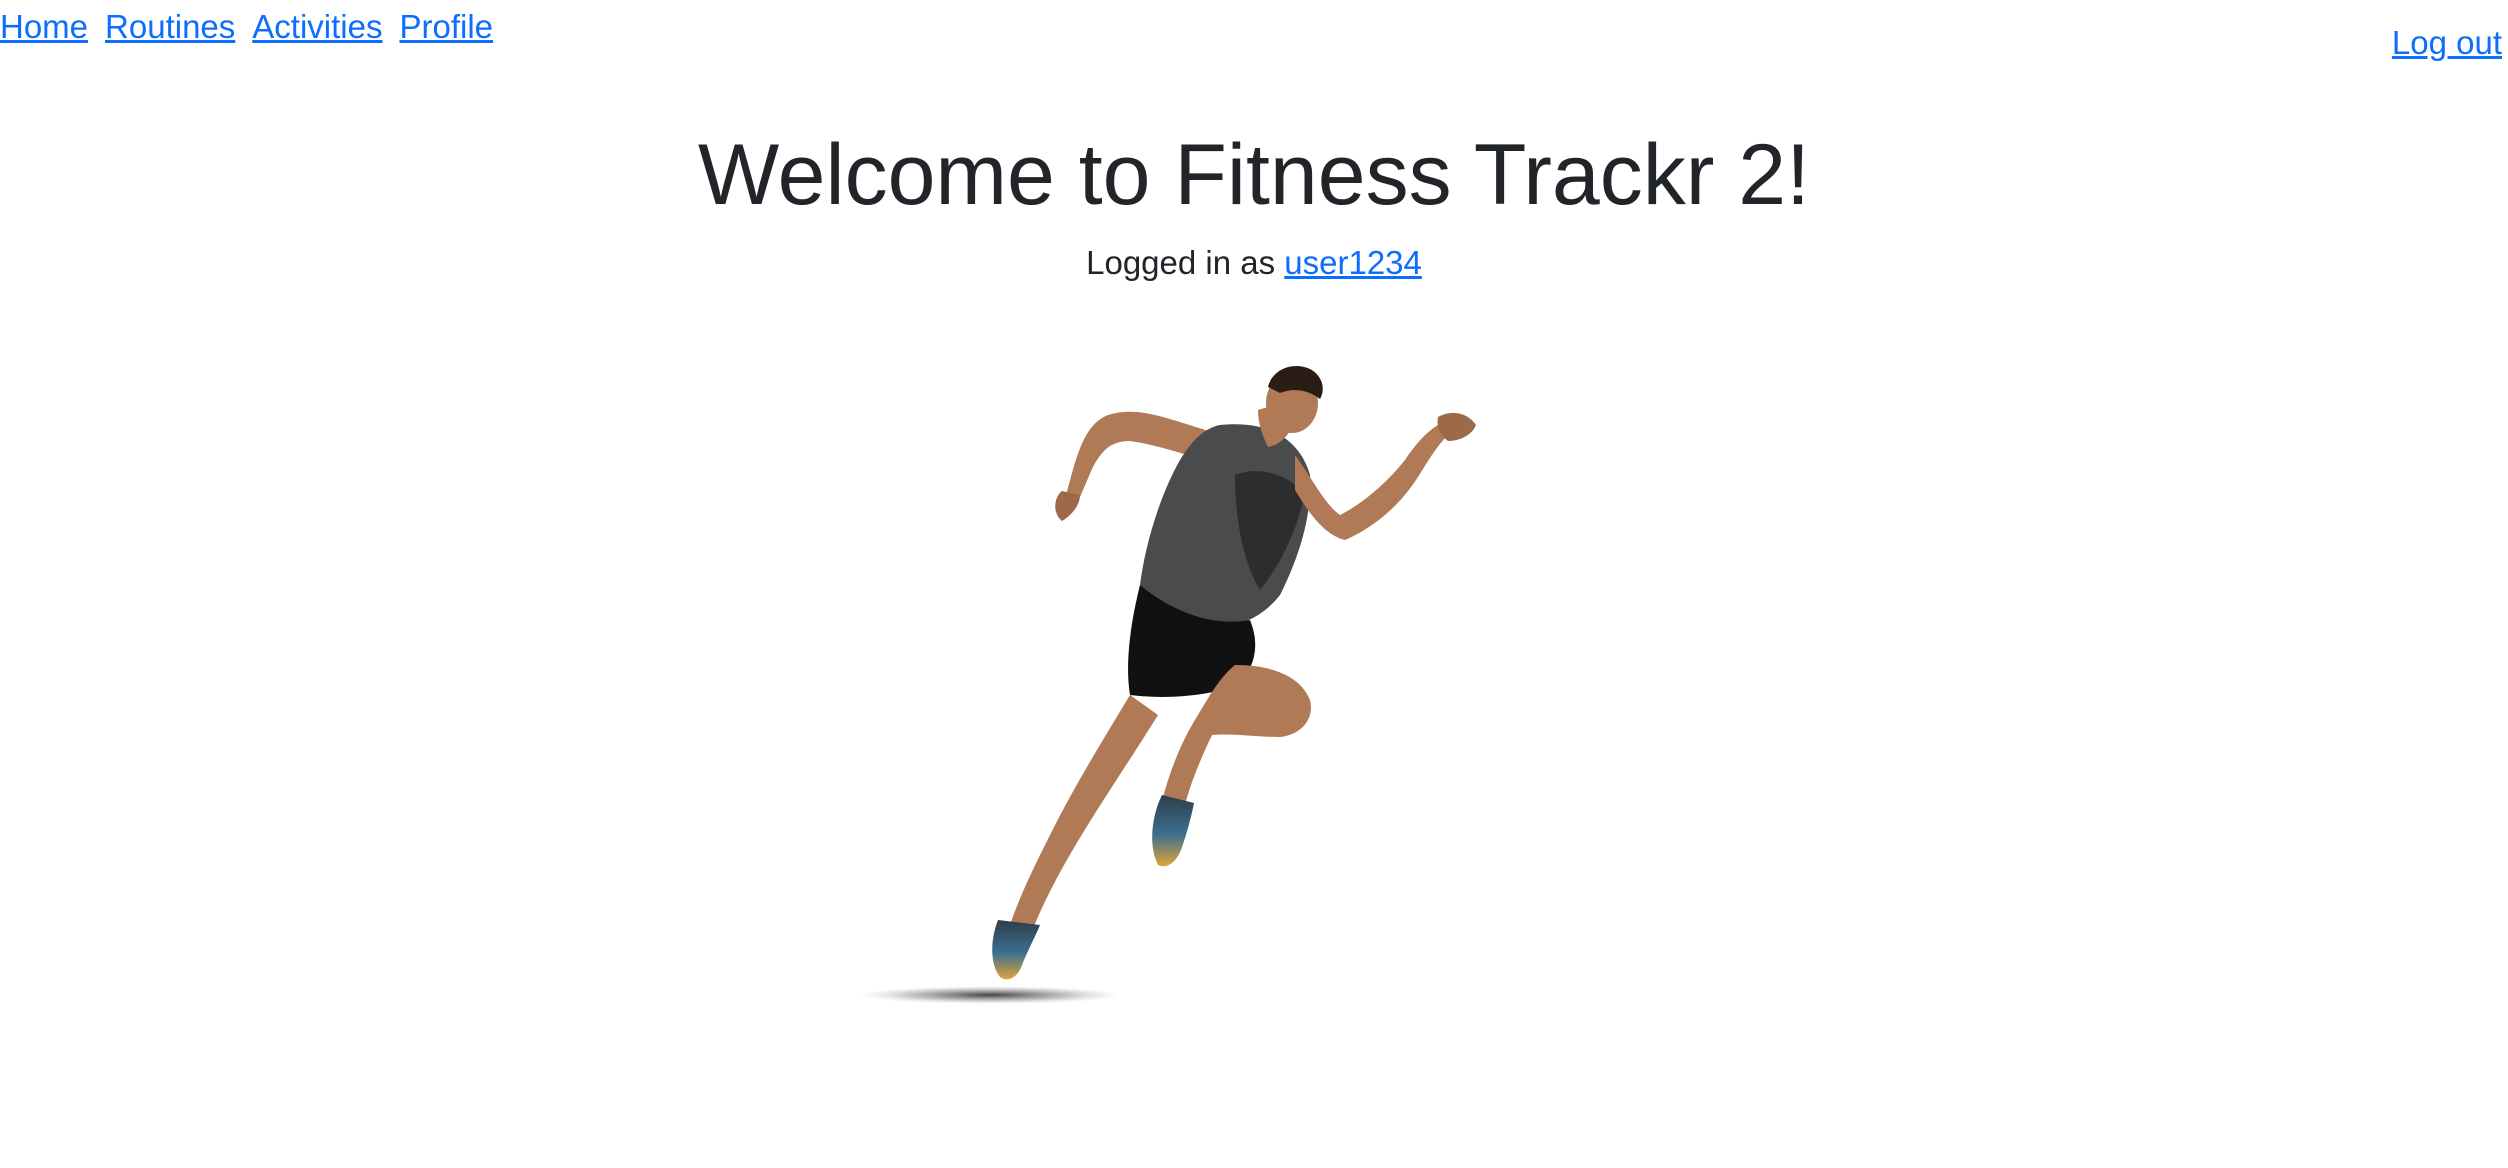 This screenshot has width=2508, height=1168. What do you see at coordinates (1016, 950) in the screenshot?
I see `back-shoe` at bounding box center [1016, 950].